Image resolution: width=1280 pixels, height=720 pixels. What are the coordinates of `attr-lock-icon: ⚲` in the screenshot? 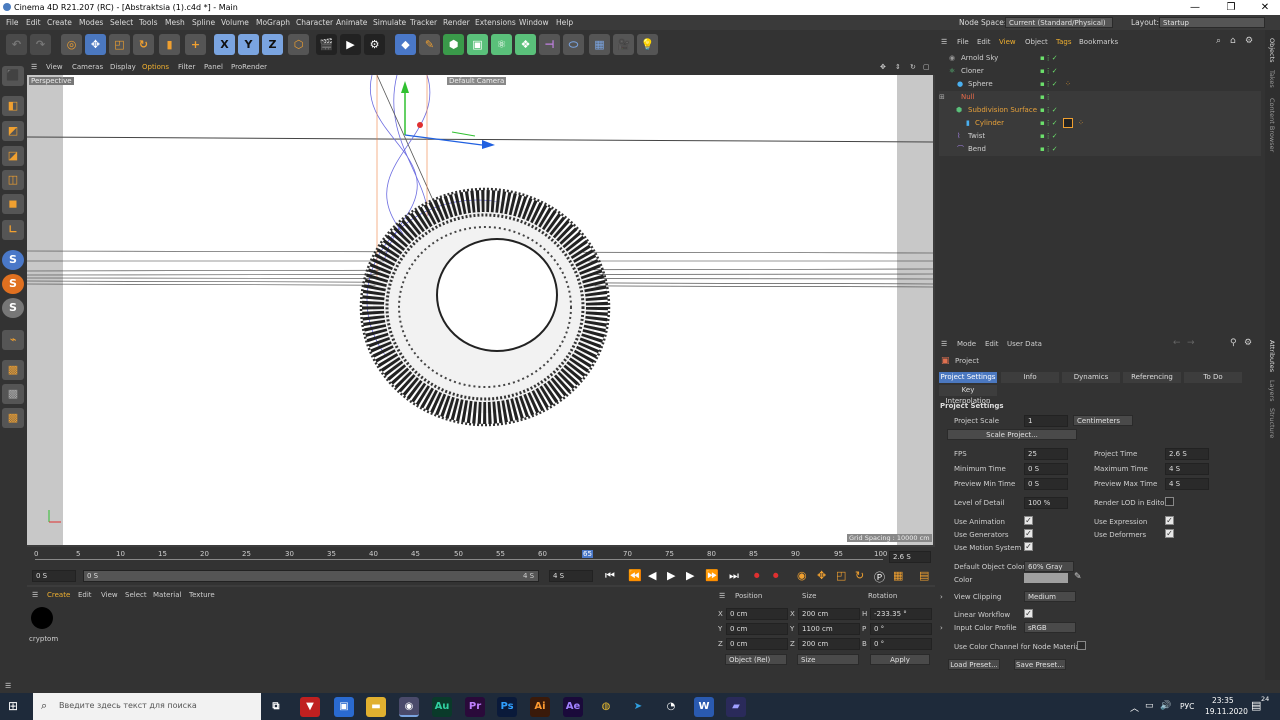 It's located at (1233, 343).